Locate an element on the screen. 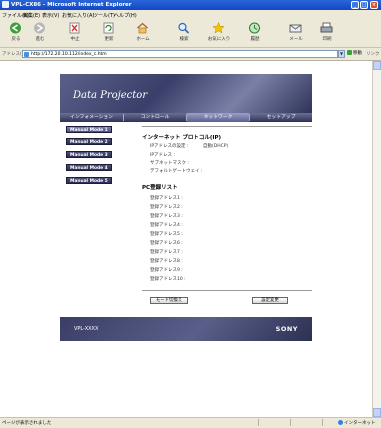 The width and height of the screenshot is (381, 428). minimize-button: _ is located at coordinates (355, 5).